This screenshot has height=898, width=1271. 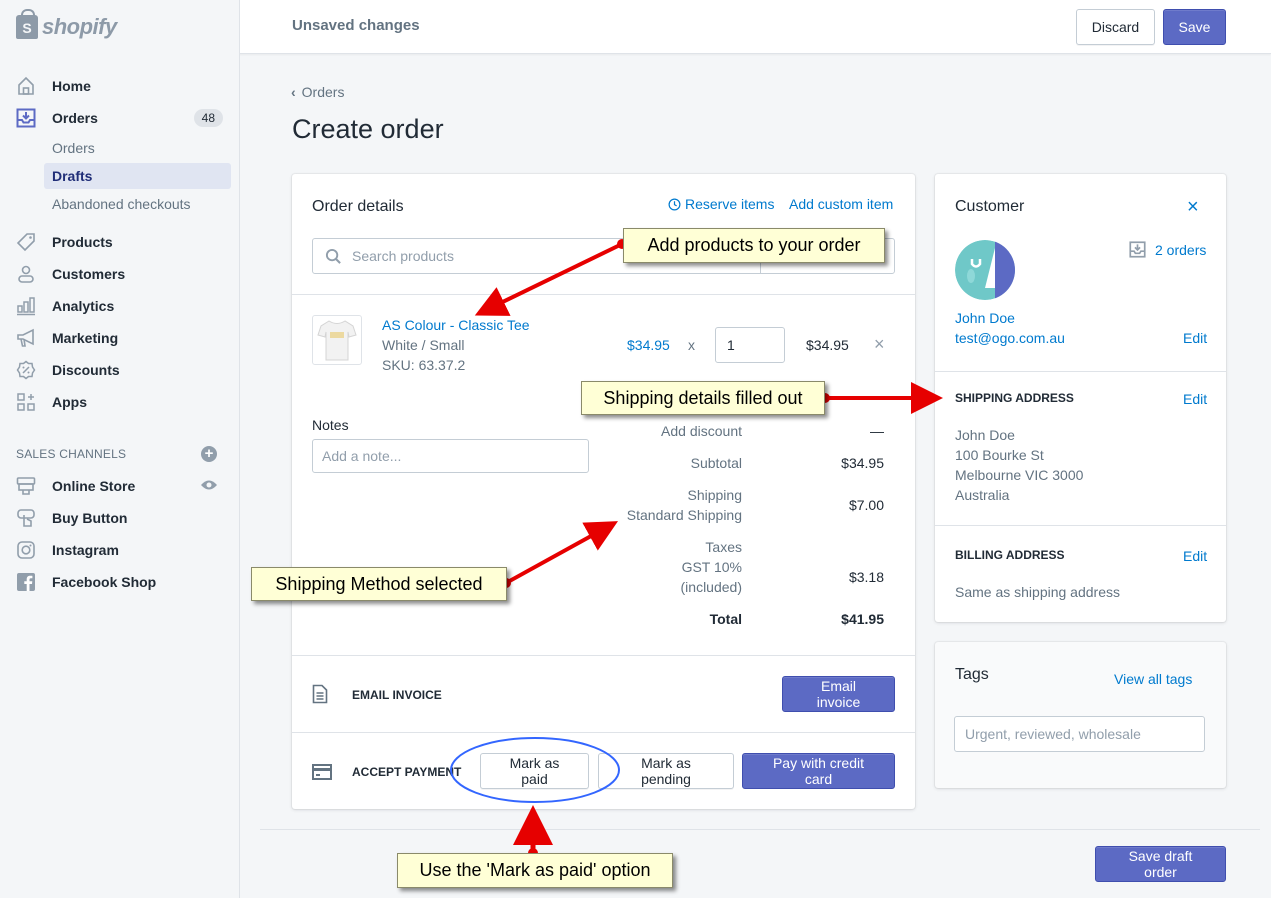 What do you see at coordinates (209, 486) in the screenshot?
I see `eye-icon` at bounding box center [209, 486].